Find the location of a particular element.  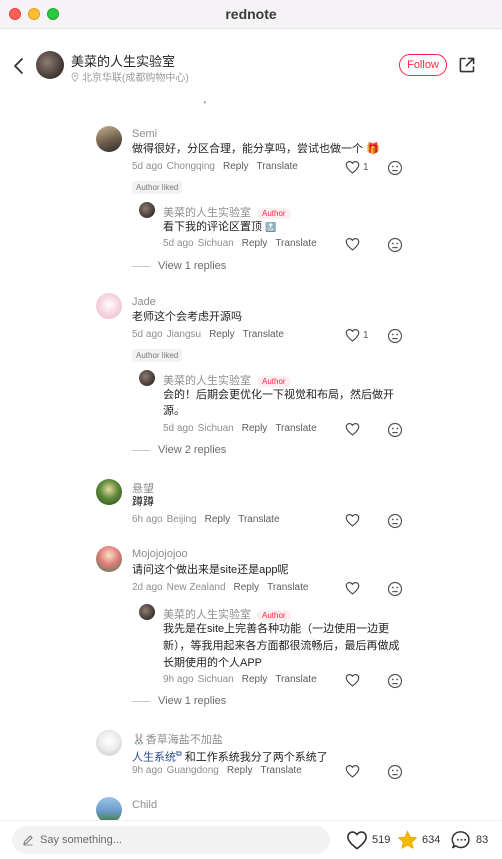

back-arrow-icon is located at coordinates (19, 66).